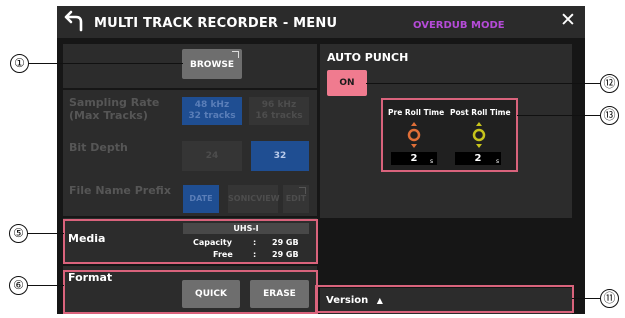 This screenshot has width=625, height=318. What do you see at coordinates (368, 57) in the screenshot?
I see `auto-punch-label: AUTO PUNCH` at bounding box center [368, 57].